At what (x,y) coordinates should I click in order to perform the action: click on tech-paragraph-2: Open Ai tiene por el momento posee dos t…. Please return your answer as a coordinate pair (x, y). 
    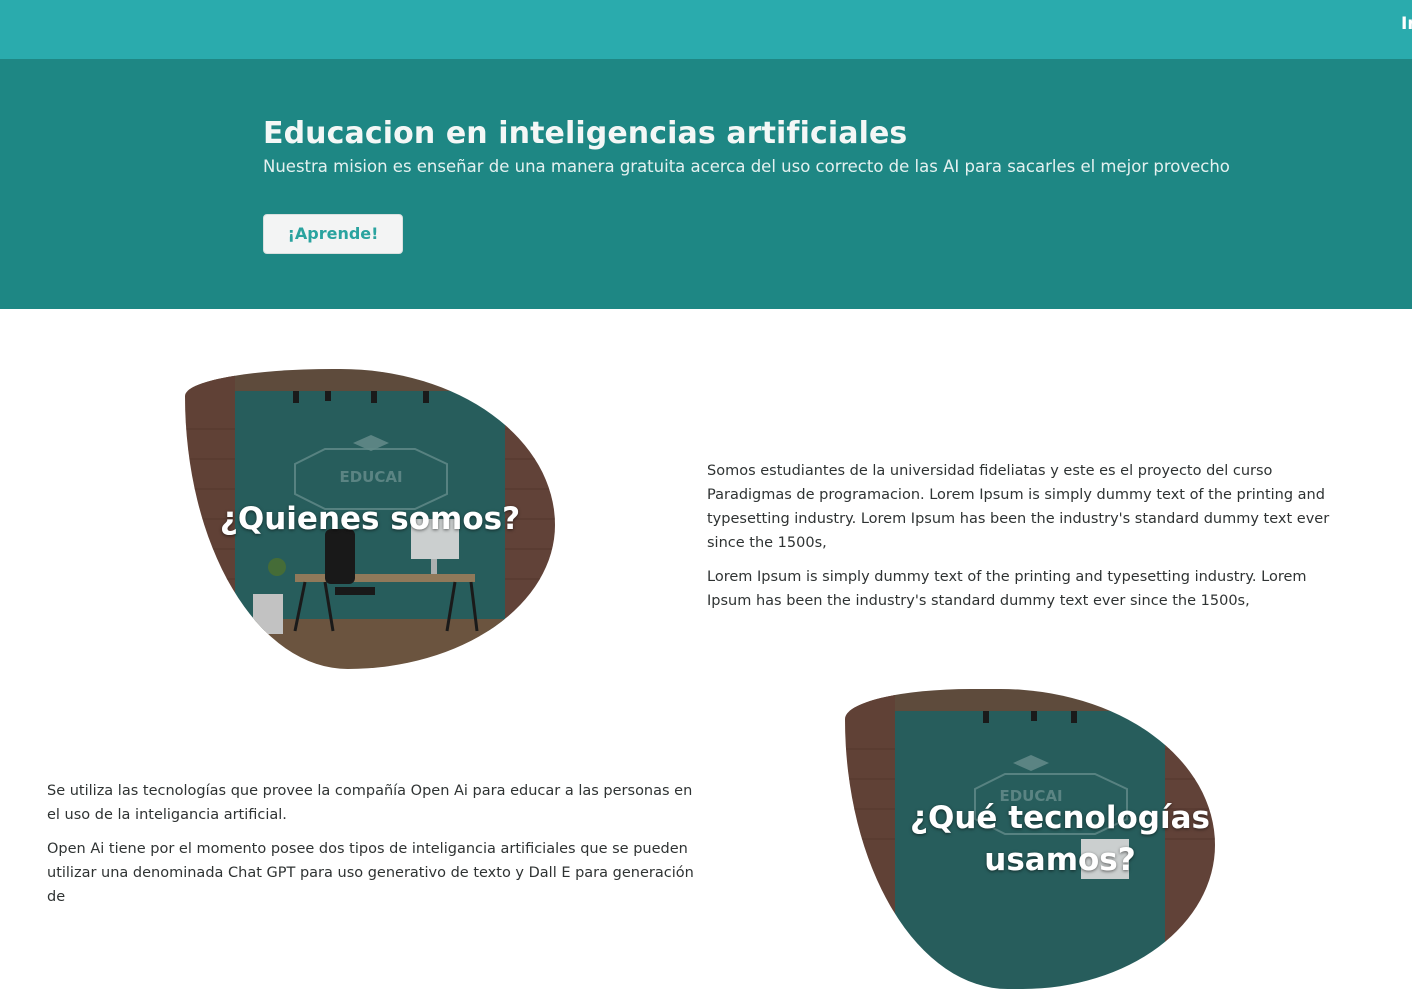
    Looking at the image, I should click on (370, 873).